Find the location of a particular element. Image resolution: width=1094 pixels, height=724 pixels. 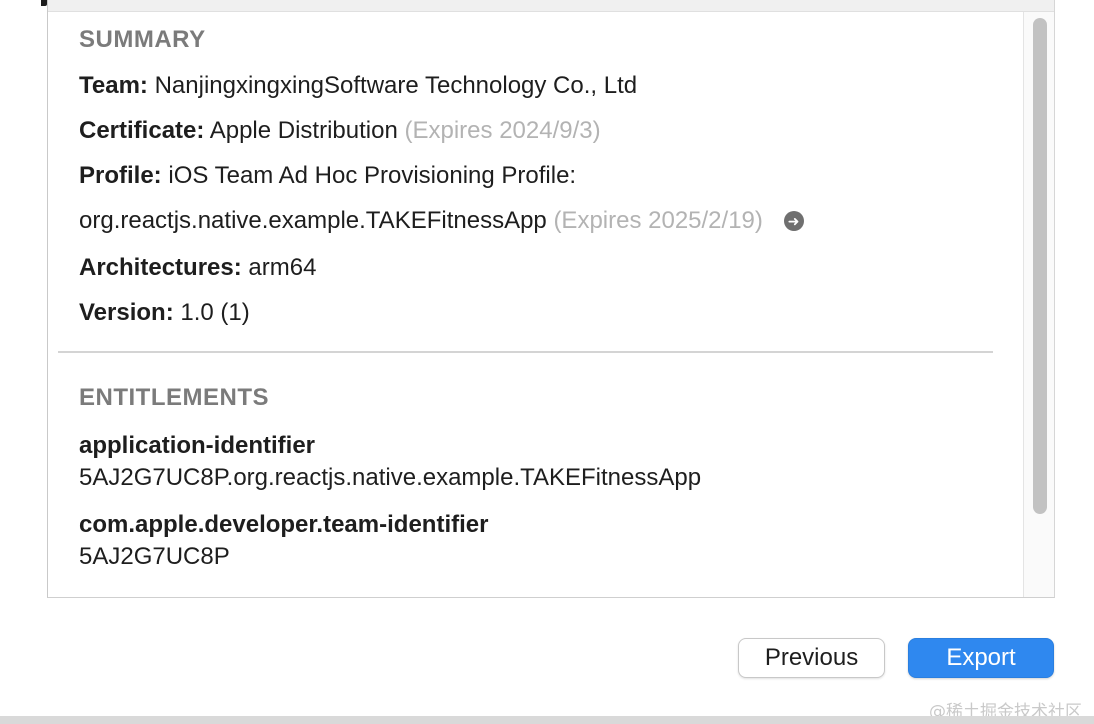

scrollbar-thumb is located at coordinates (1040, 266).